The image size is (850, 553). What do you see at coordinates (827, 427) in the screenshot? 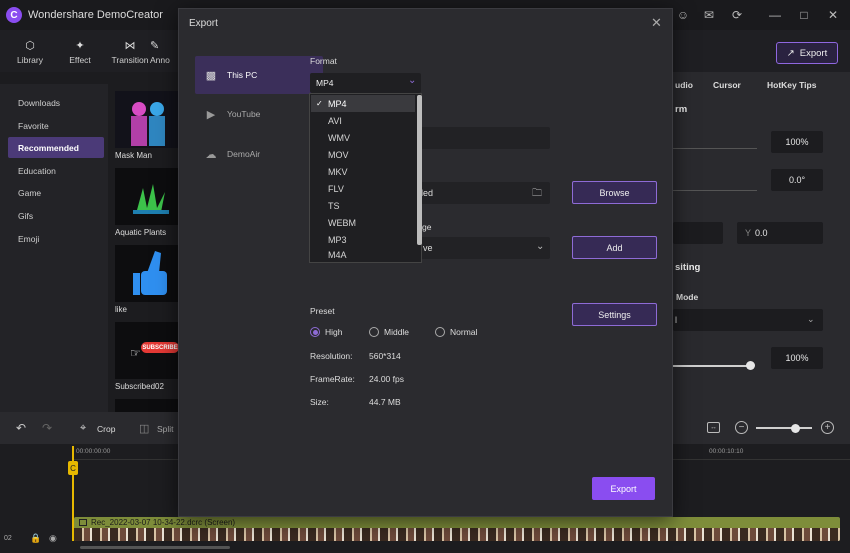
I see `zoom-in-icon: +` at bounding box center [827, 427].